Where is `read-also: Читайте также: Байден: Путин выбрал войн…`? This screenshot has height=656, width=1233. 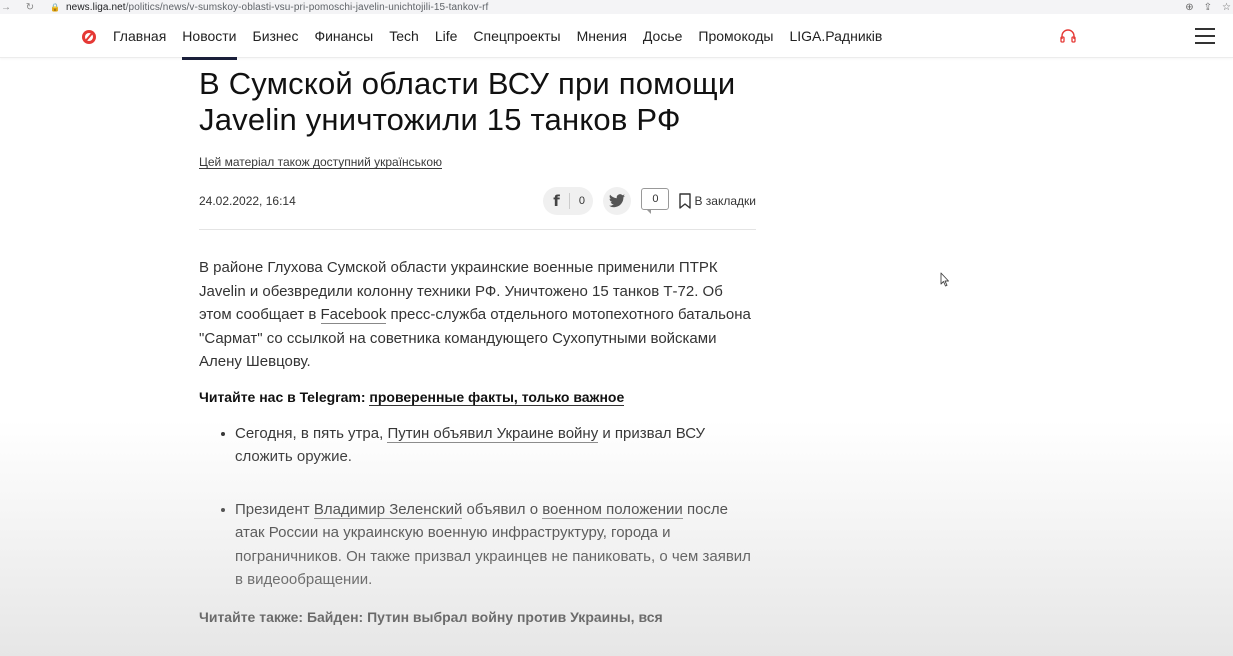
read-also: Читайте также: Байден: Путин выбрал войн… is located at coordinates (477, 617).